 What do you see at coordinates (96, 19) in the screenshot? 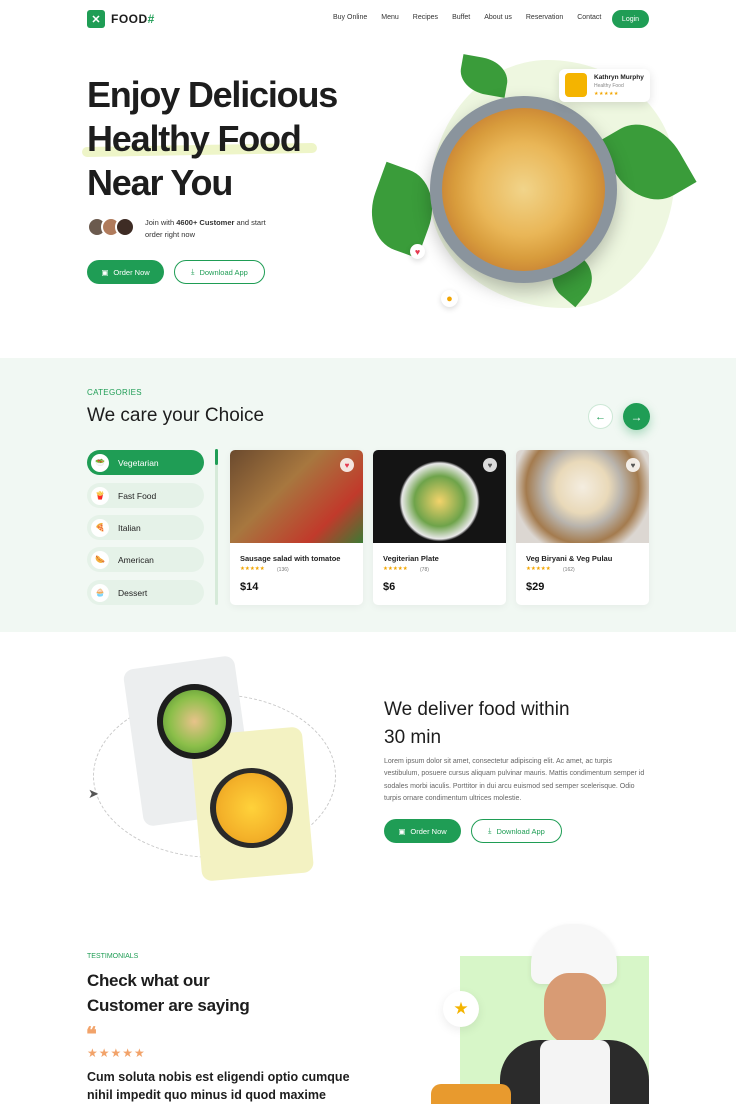
I see `logo-icon: ✕` at bounding box center [96, 19].